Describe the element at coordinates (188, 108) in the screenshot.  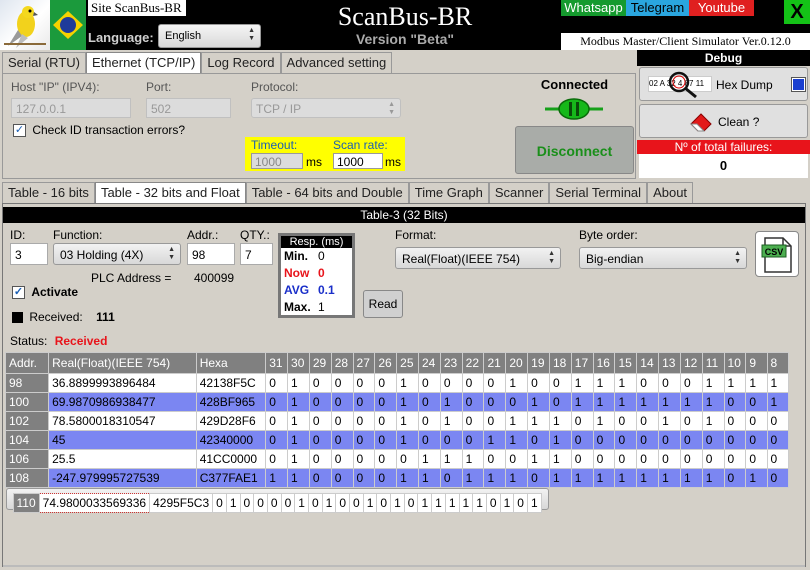
I see `port-input: 502` at that location.